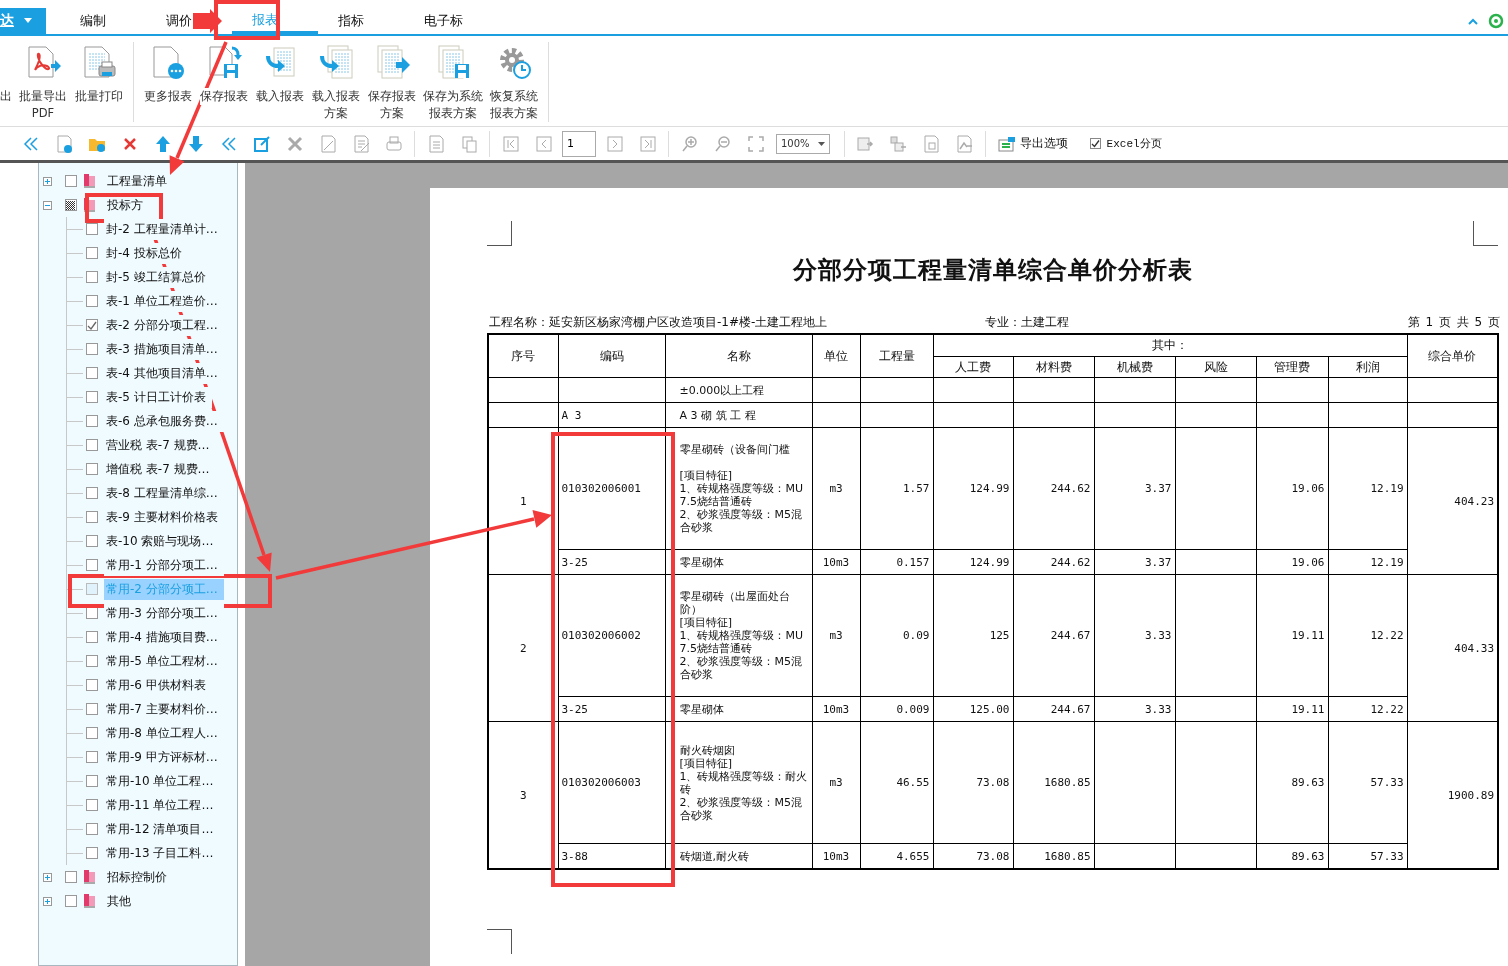 Image resolution: width=1508 pixels, height=966 pixels. I want to click on copy-icon, so click(468, 143).